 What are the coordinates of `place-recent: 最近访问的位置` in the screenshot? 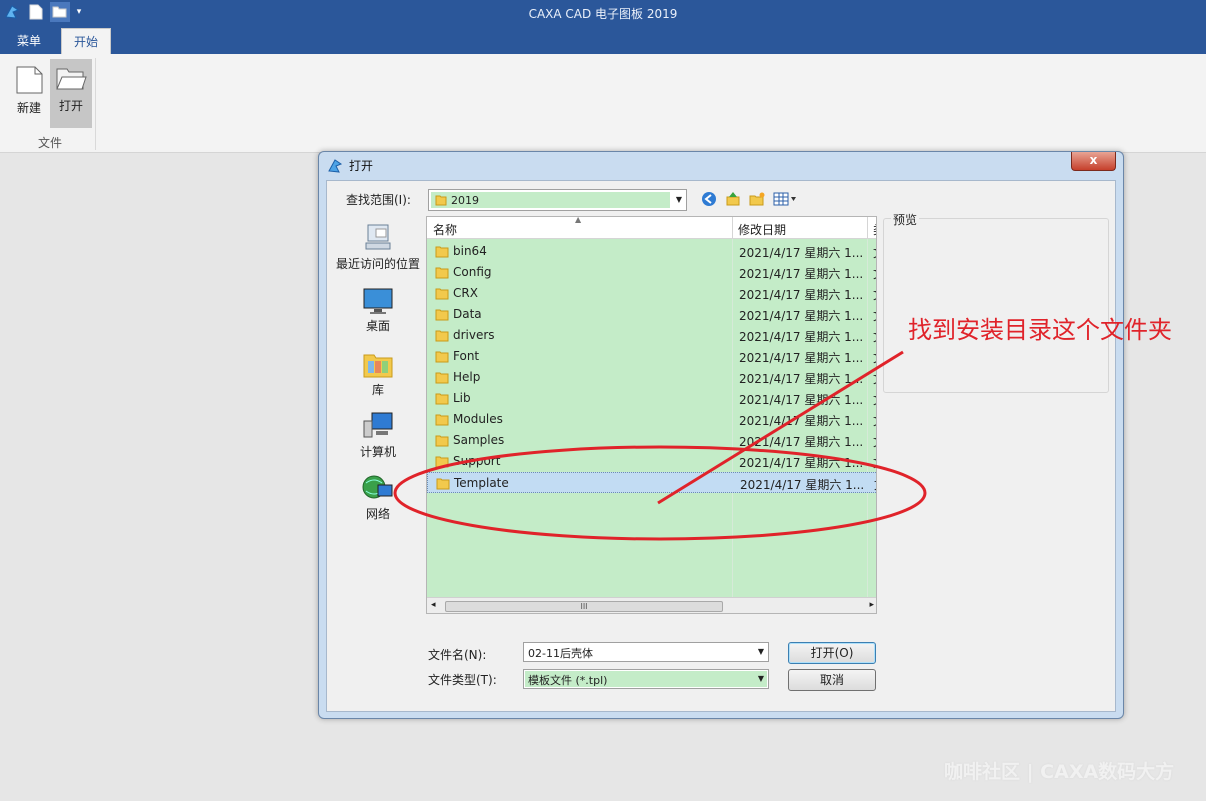 It's located at (378, 247).